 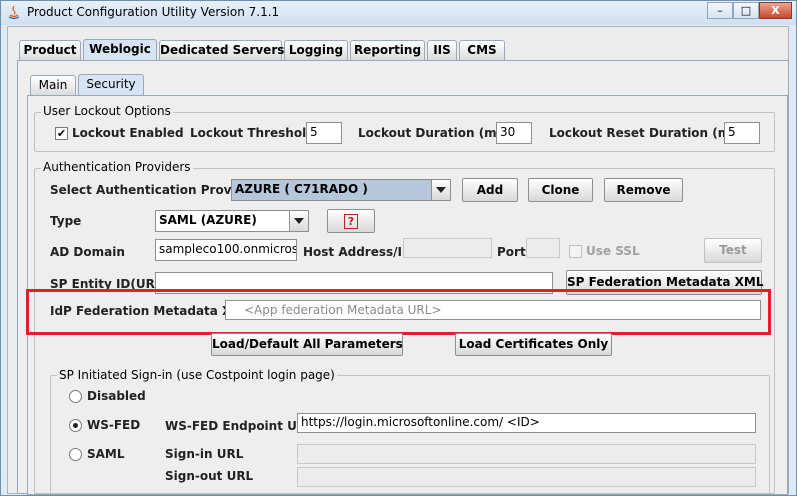 What do you see at coordinates (50, 50) in the screenshot?
I see `tab-product: Product` at bounding box center [50, 50].